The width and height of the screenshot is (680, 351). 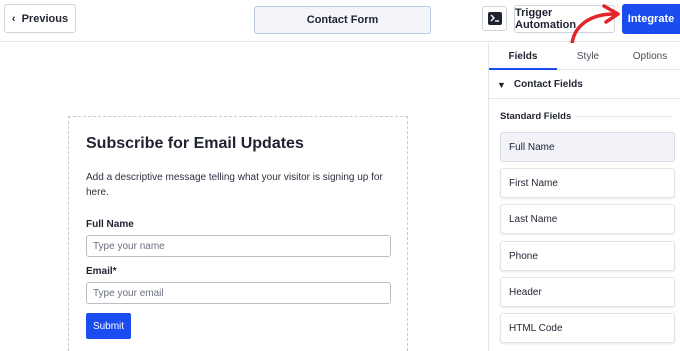 What do you see at coordinates (238, 293) in the screenshot?
I see `email-input: Type your email` at bounding box center [238, 293].